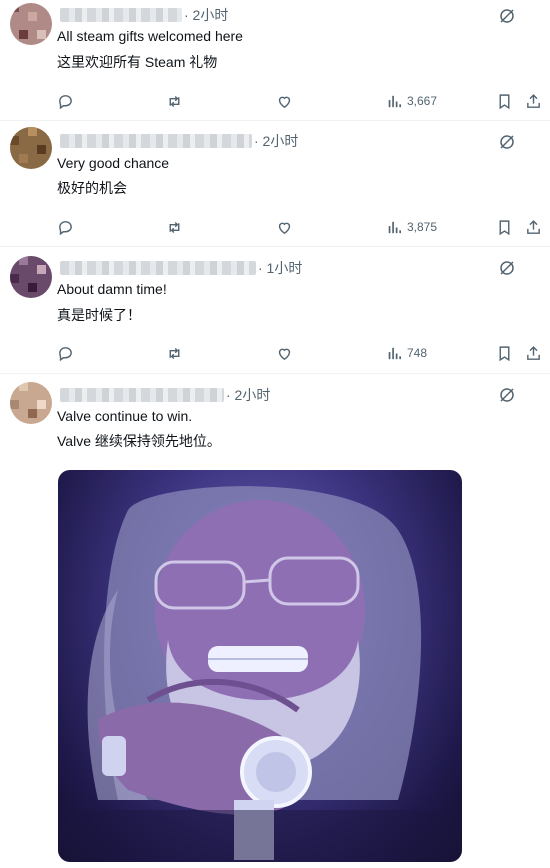 Image resolution: width=550 pixels, height=868 pixels. I want to click on views-button: 3,875, so click(411, 227).